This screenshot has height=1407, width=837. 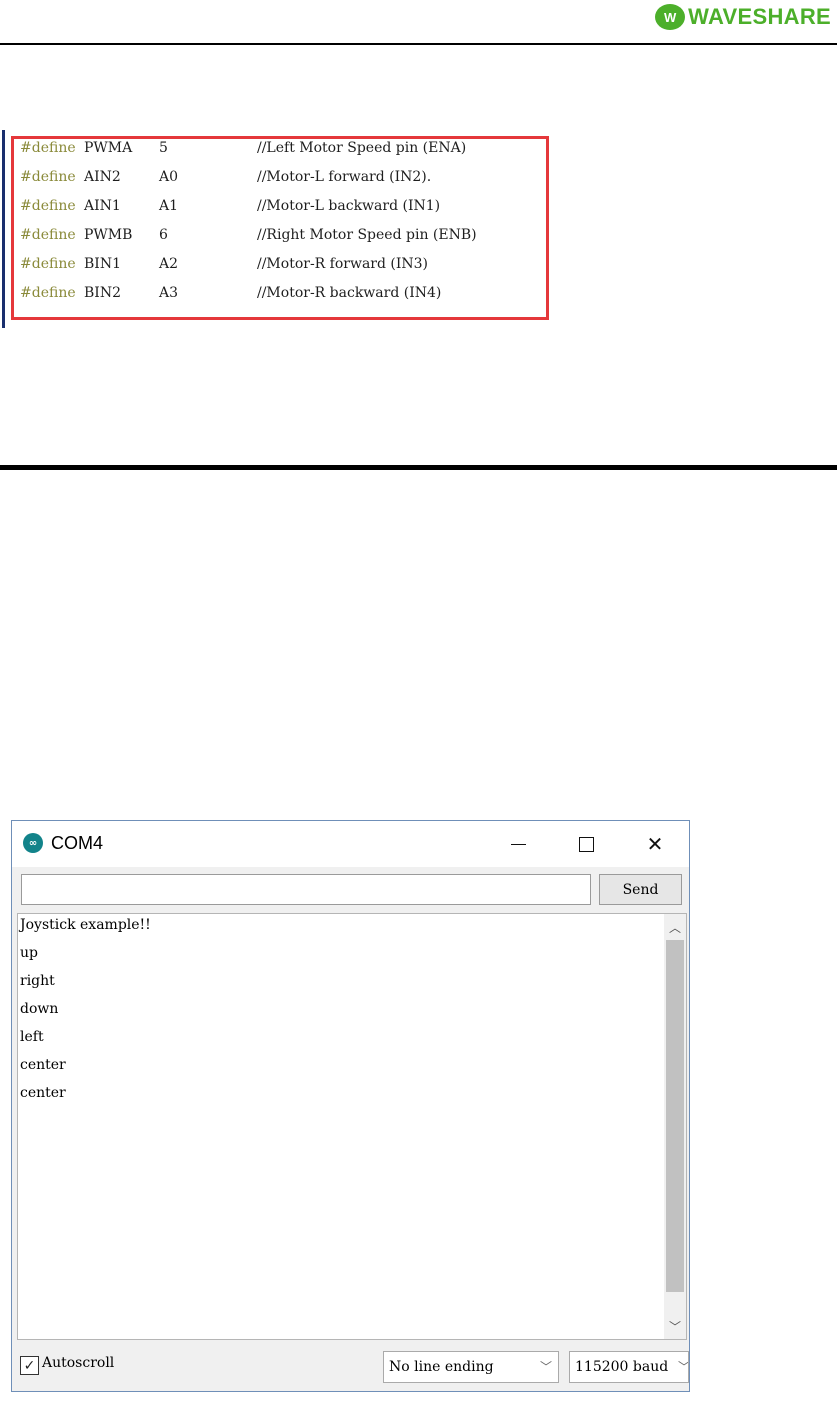 I want to click on header-divider, so click(x=418, y=44).